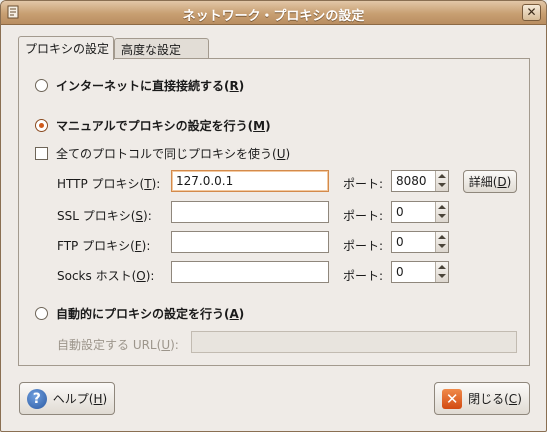 This screenshot has height=432, width=547. Describe the element at coordinates (400, 272) in the screenshot. I see `socks-port-value: 0` at that location.